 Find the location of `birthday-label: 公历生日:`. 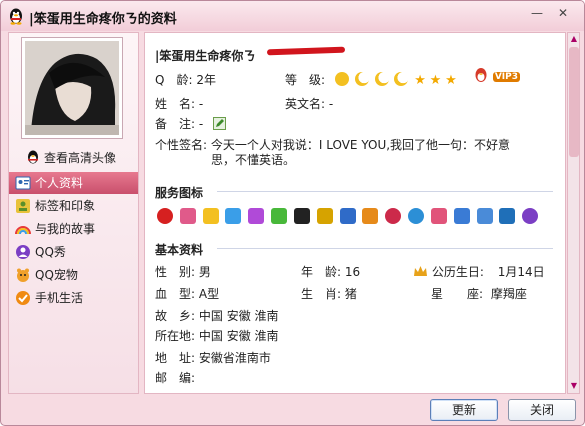

birthday-label: 公历生日: is located at coordinates (457, 272).